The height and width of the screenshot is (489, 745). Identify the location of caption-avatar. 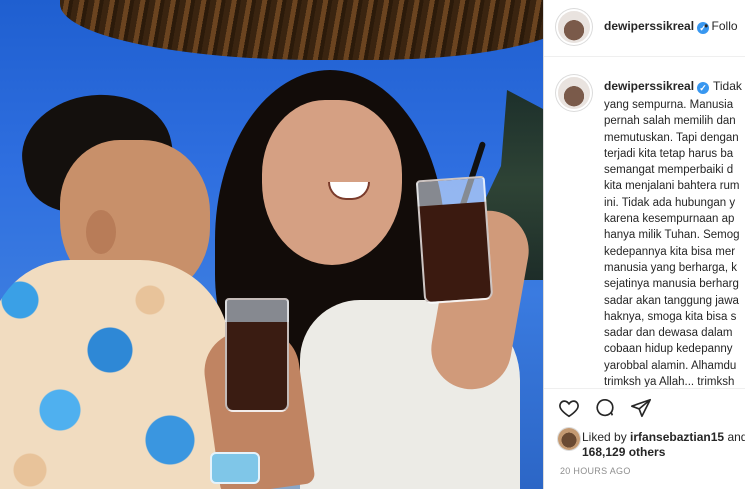
(574, 93).